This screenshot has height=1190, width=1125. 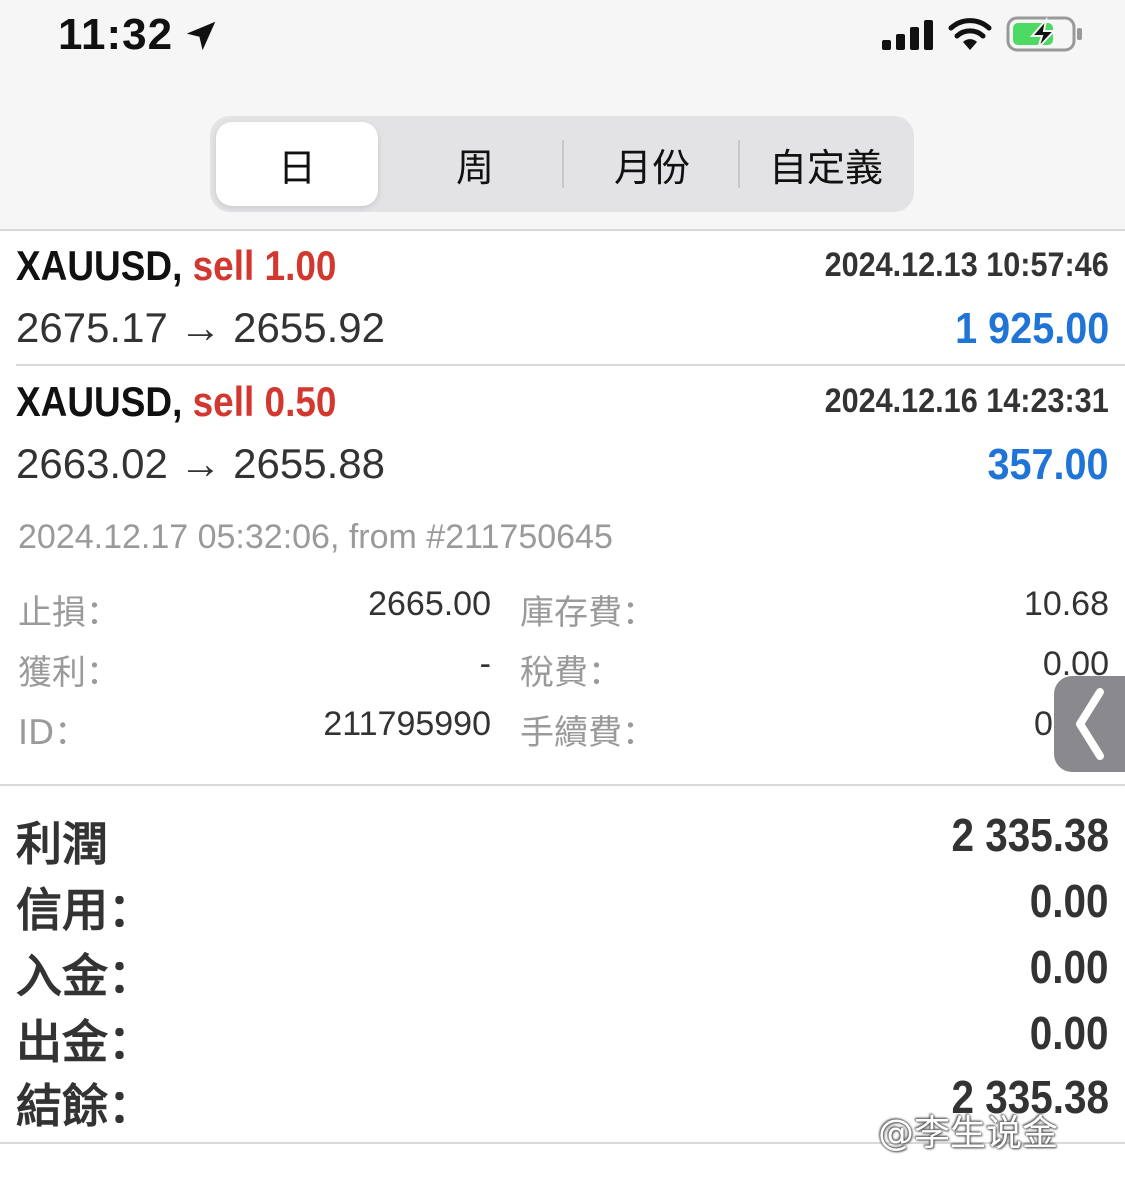 I want to click on period-segmented-control: 日 周 月份 自定義, so click(x=562, y=164).